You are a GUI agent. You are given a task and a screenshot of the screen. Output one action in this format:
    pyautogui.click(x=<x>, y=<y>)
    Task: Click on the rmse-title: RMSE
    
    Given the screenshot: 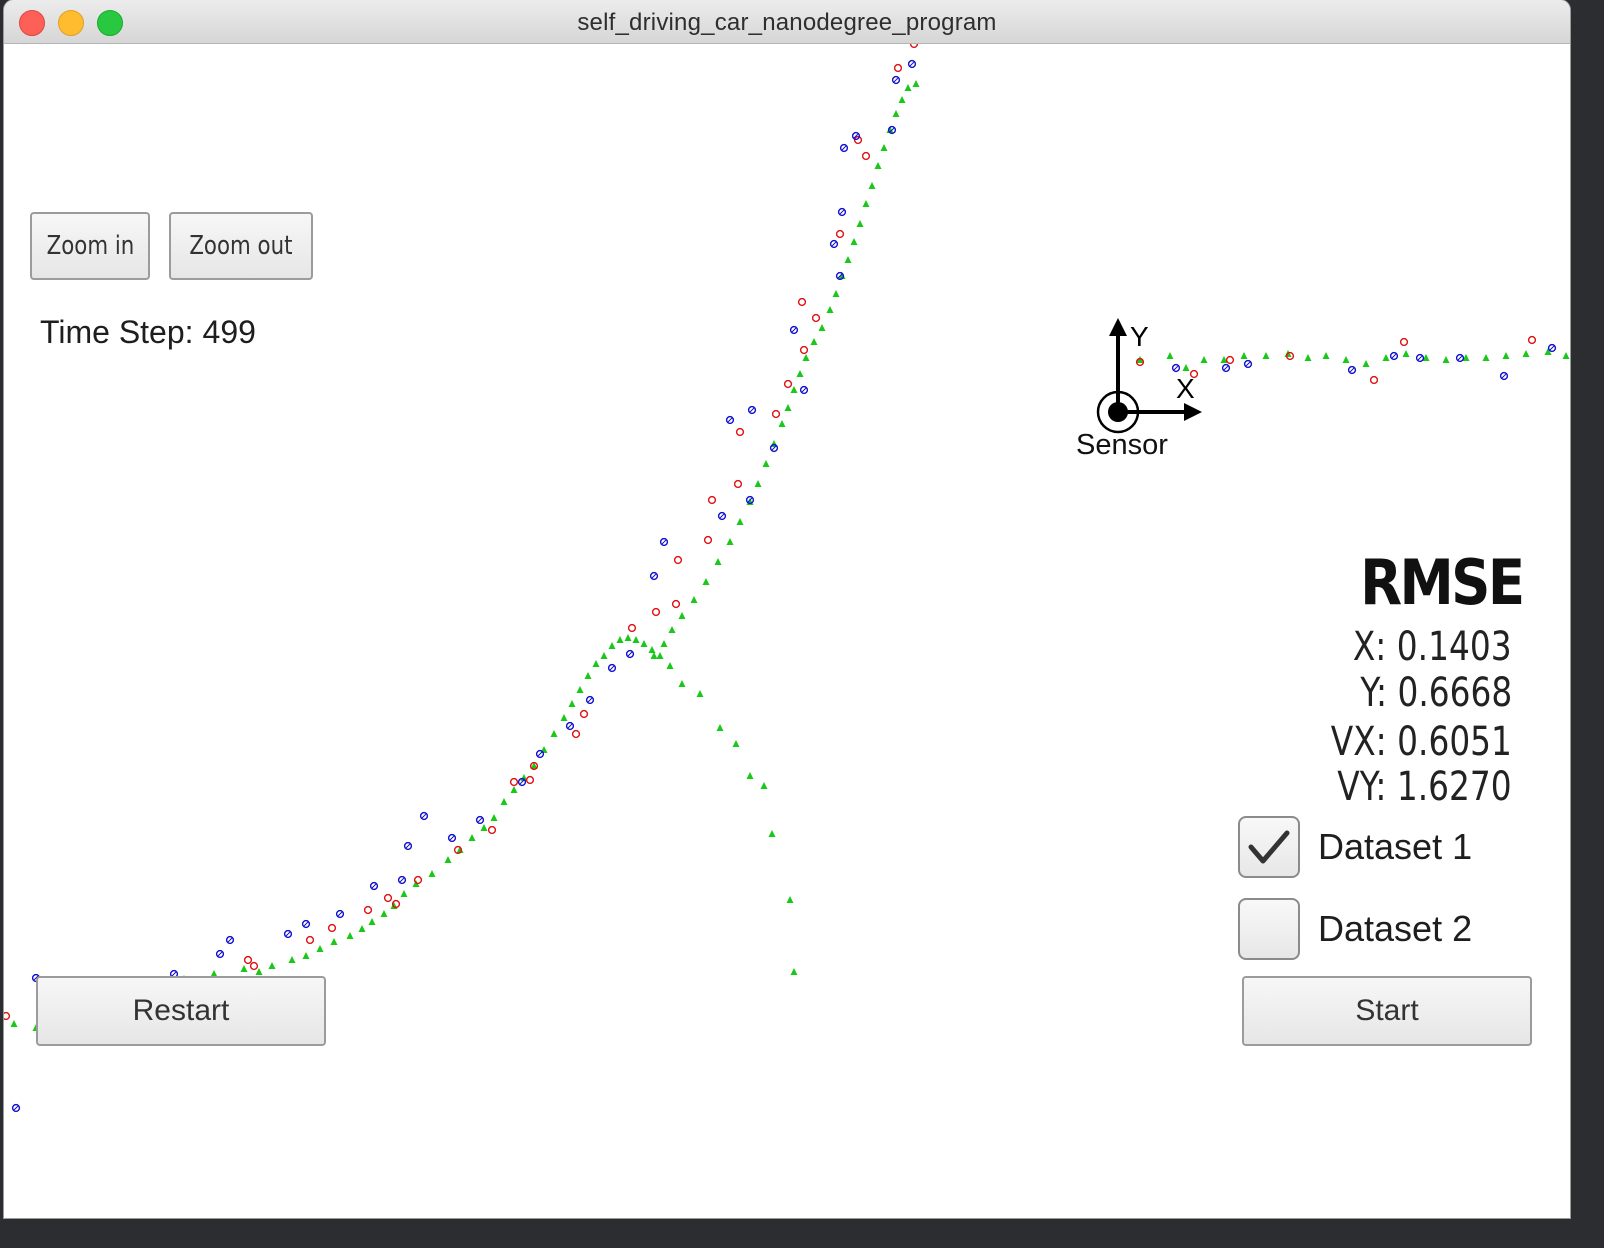 What is the action you would take?
    pyautogui.click(x=1442, y=582)
    